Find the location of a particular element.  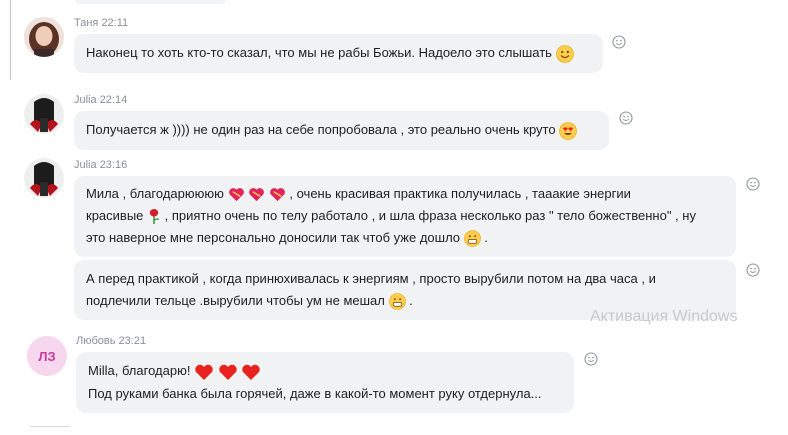

window-edge is located at coordinates (5, 40).